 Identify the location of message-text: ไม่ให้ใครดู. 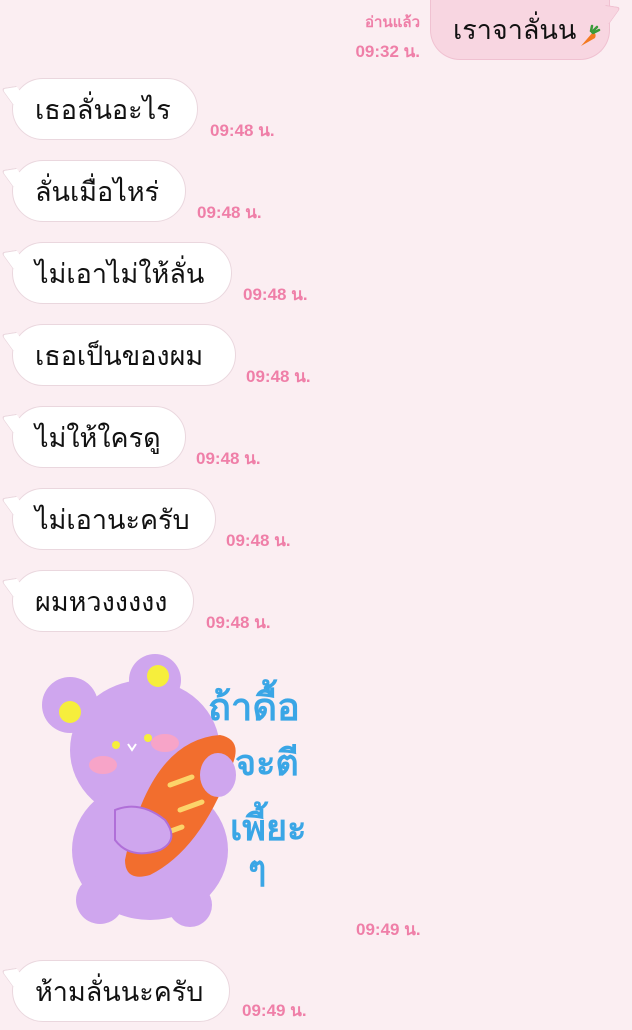
(98, 438).